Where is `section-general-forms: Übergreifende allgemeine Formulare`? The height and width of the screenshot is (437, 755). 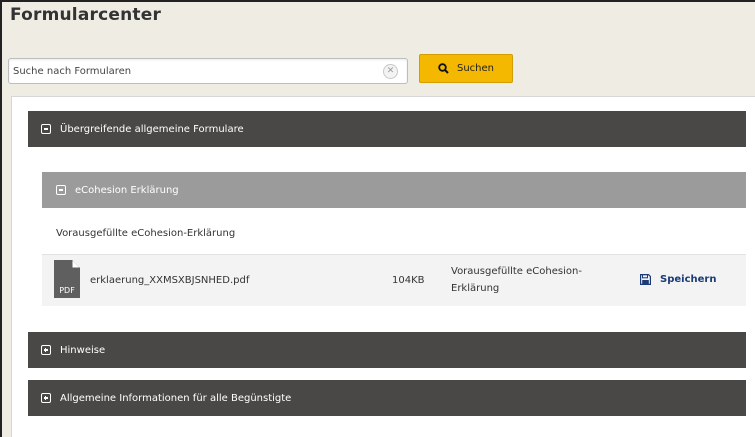
section-general-forms: Übergreifende allgemeine Formulare is located at coordinates (387, 129).